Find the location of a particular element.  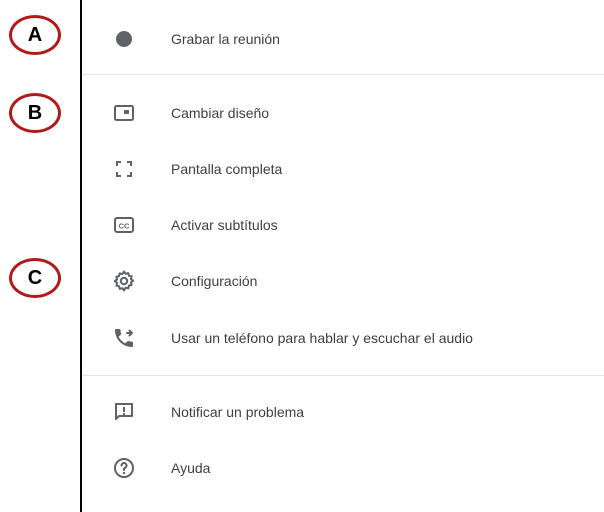

menu-item-report-problem: Notificar un problema is located at coordinates (343, 412).